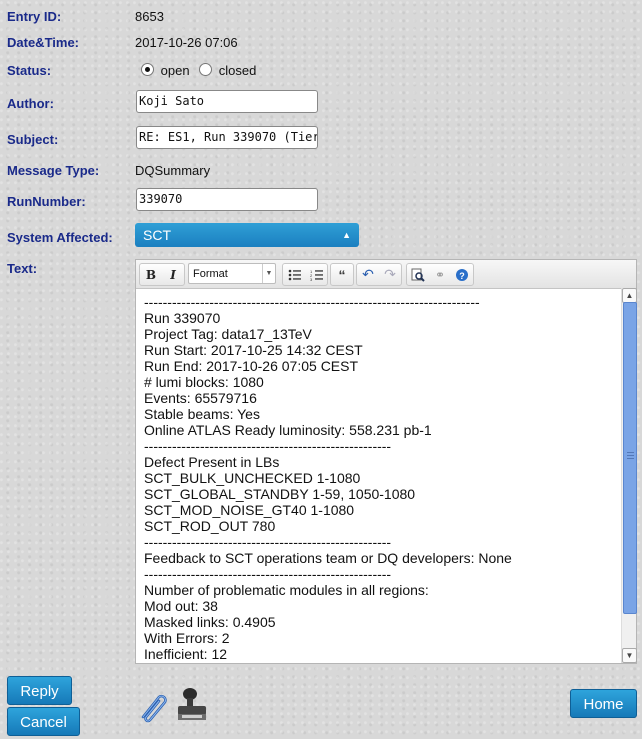 The height and width of the screenshot is (739, 642). I want to click on system-affected-select: SCT ▲, so click(247, 235).